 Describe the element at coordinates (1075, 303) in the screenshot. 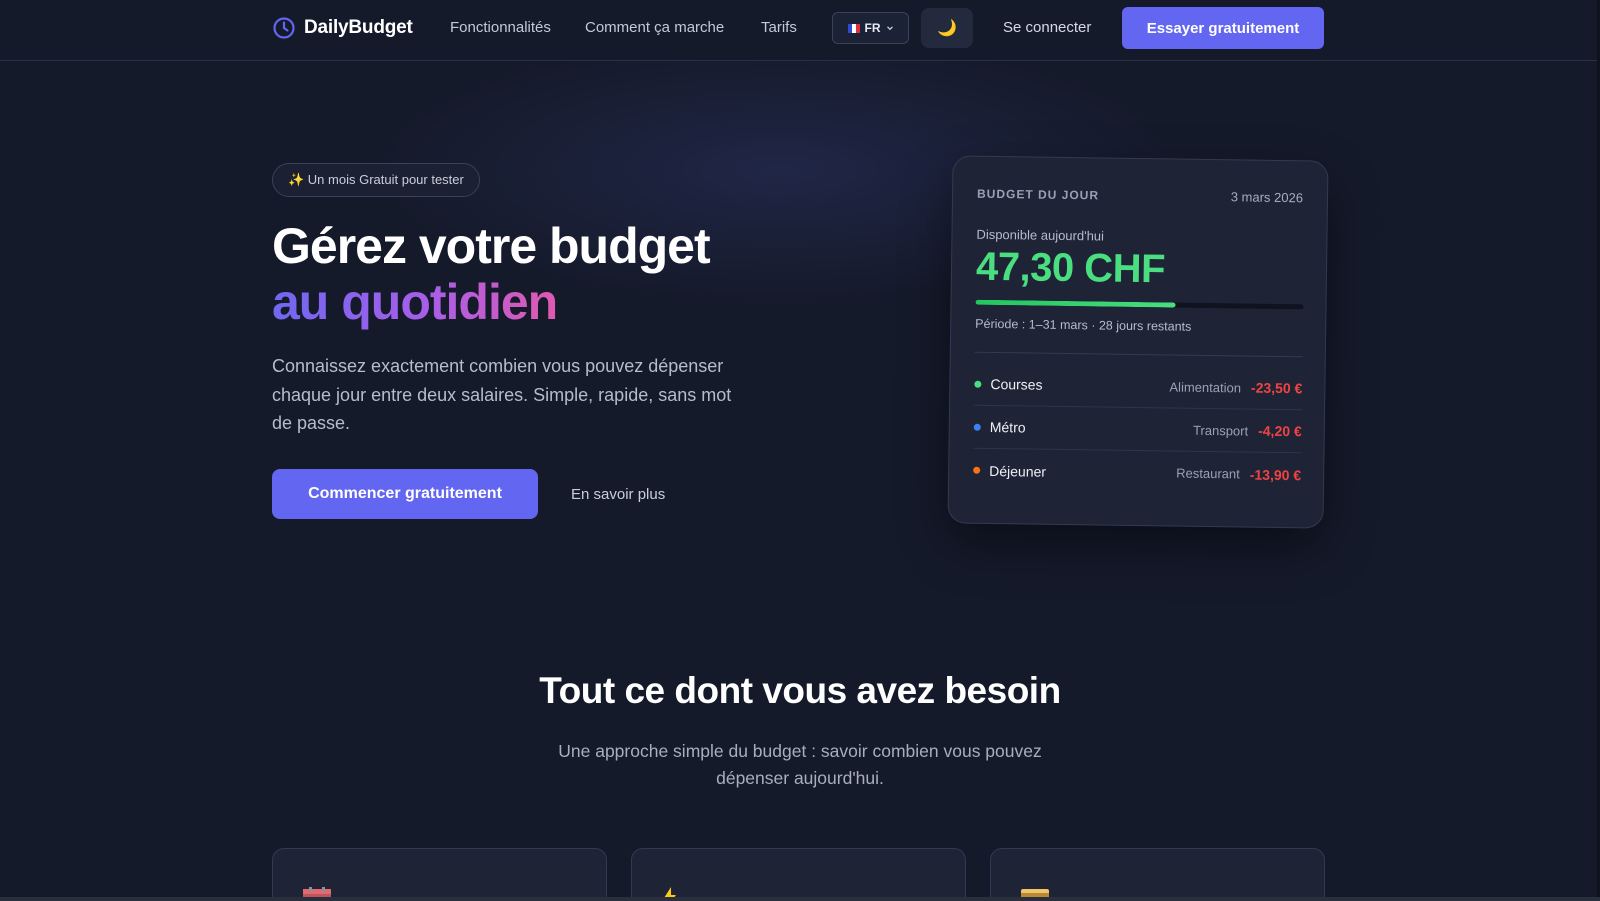

I see `budget-progress-fill` at that location.